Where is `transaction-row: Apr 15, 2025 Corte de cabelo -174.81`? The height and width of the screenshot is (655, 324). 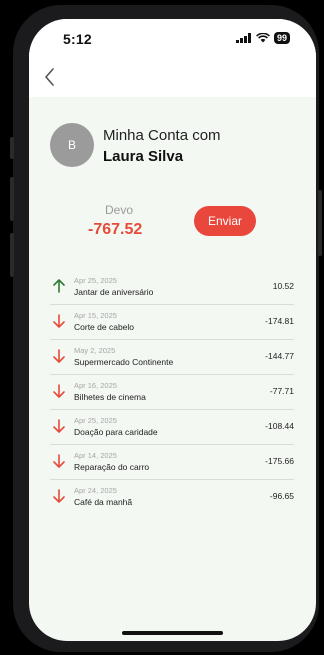
transaction-row: Apr 15, 2025 Corte de cabelo -174.81 is located at coordinates (172, 322).